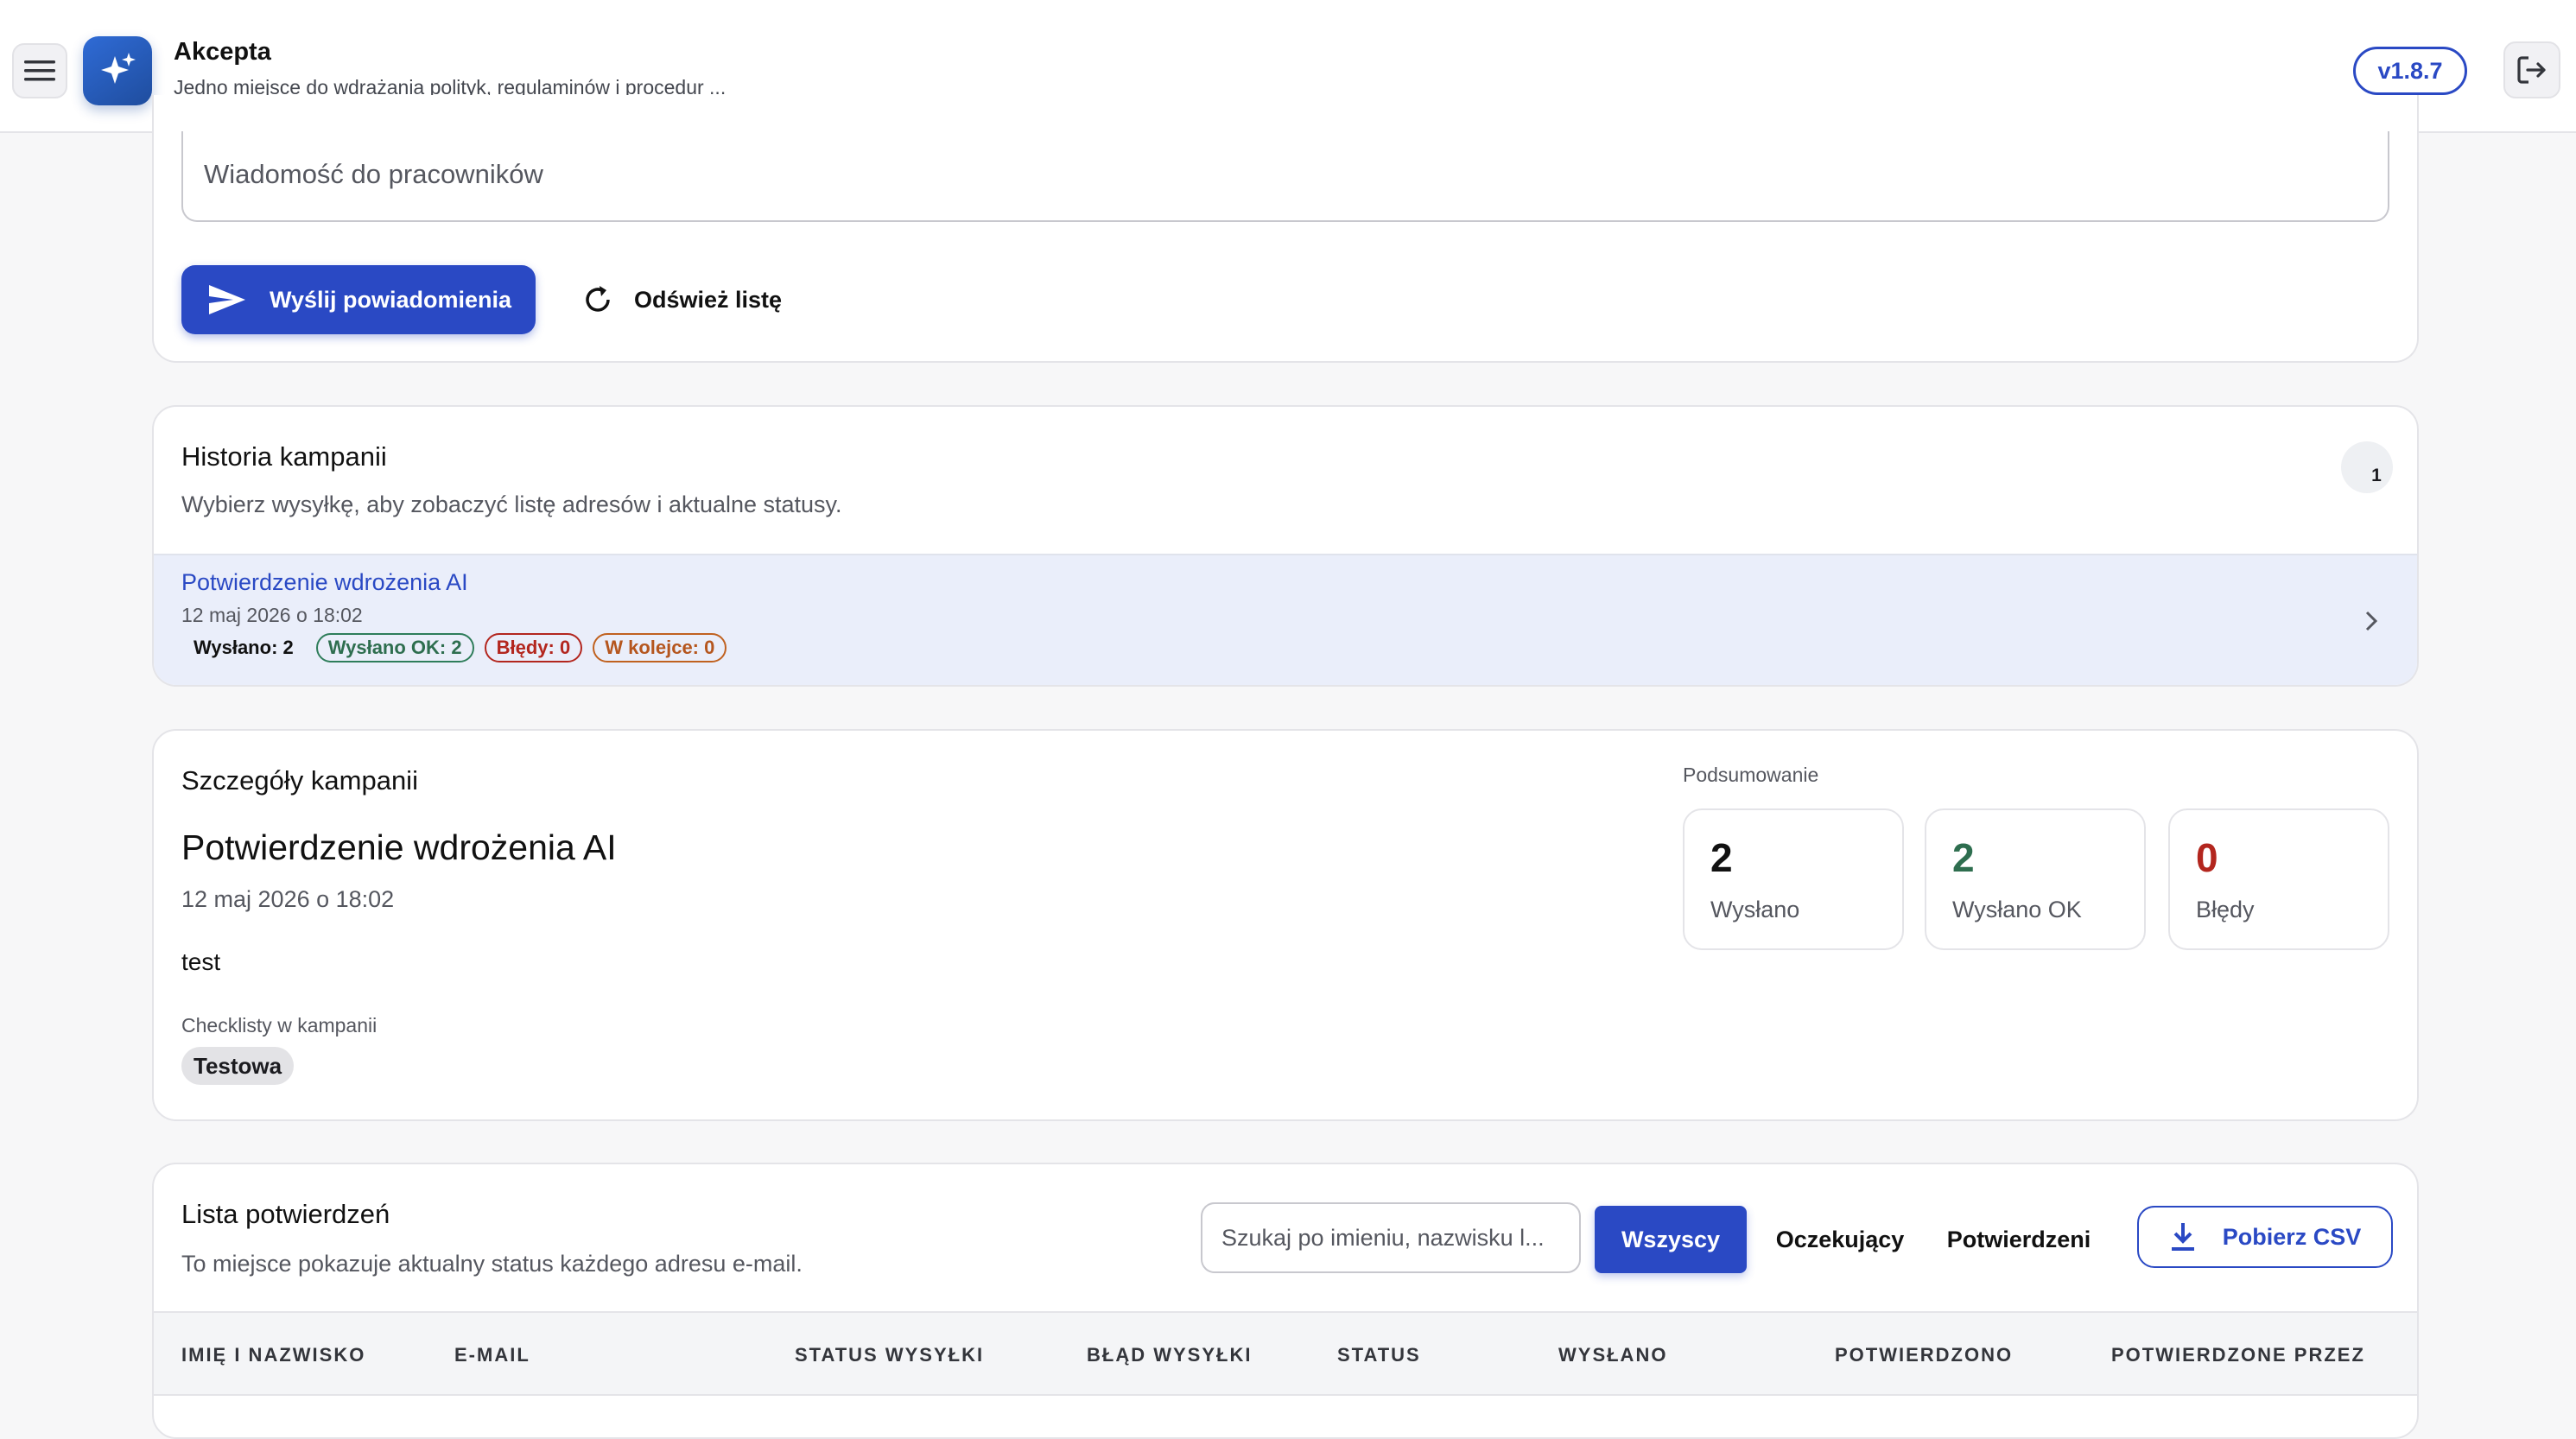  Describe the element at coordinates (1169, 1355) in the screenshot. I see `column-header: BŁĄD WYSYŁKI` at that location.